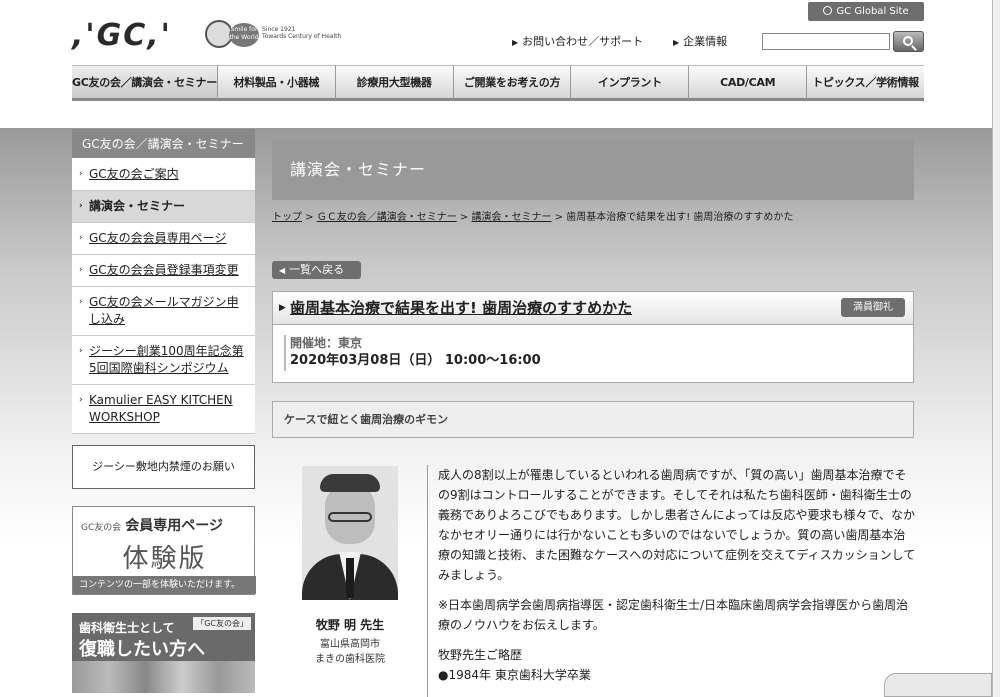 The width and height of the screenshot is (1000, 697). I want to click on sidebar-item-member-change: › GC友の会会員登録事項変更, so click(163, 271).